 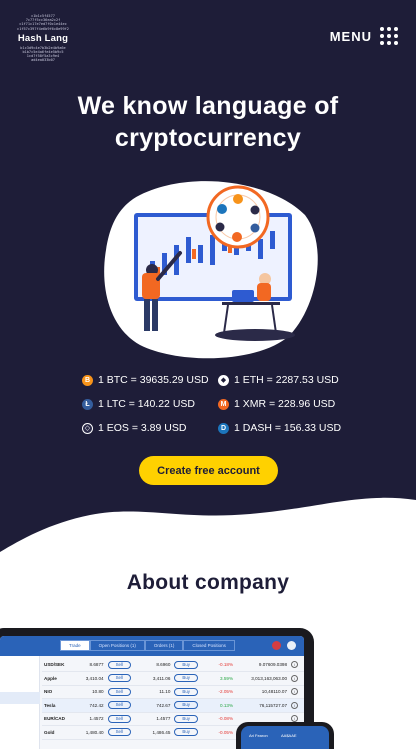 What do you see at coordinates (291, 645) in the screenshot?
I see `grid-icon` at bounding box center [291, 645].